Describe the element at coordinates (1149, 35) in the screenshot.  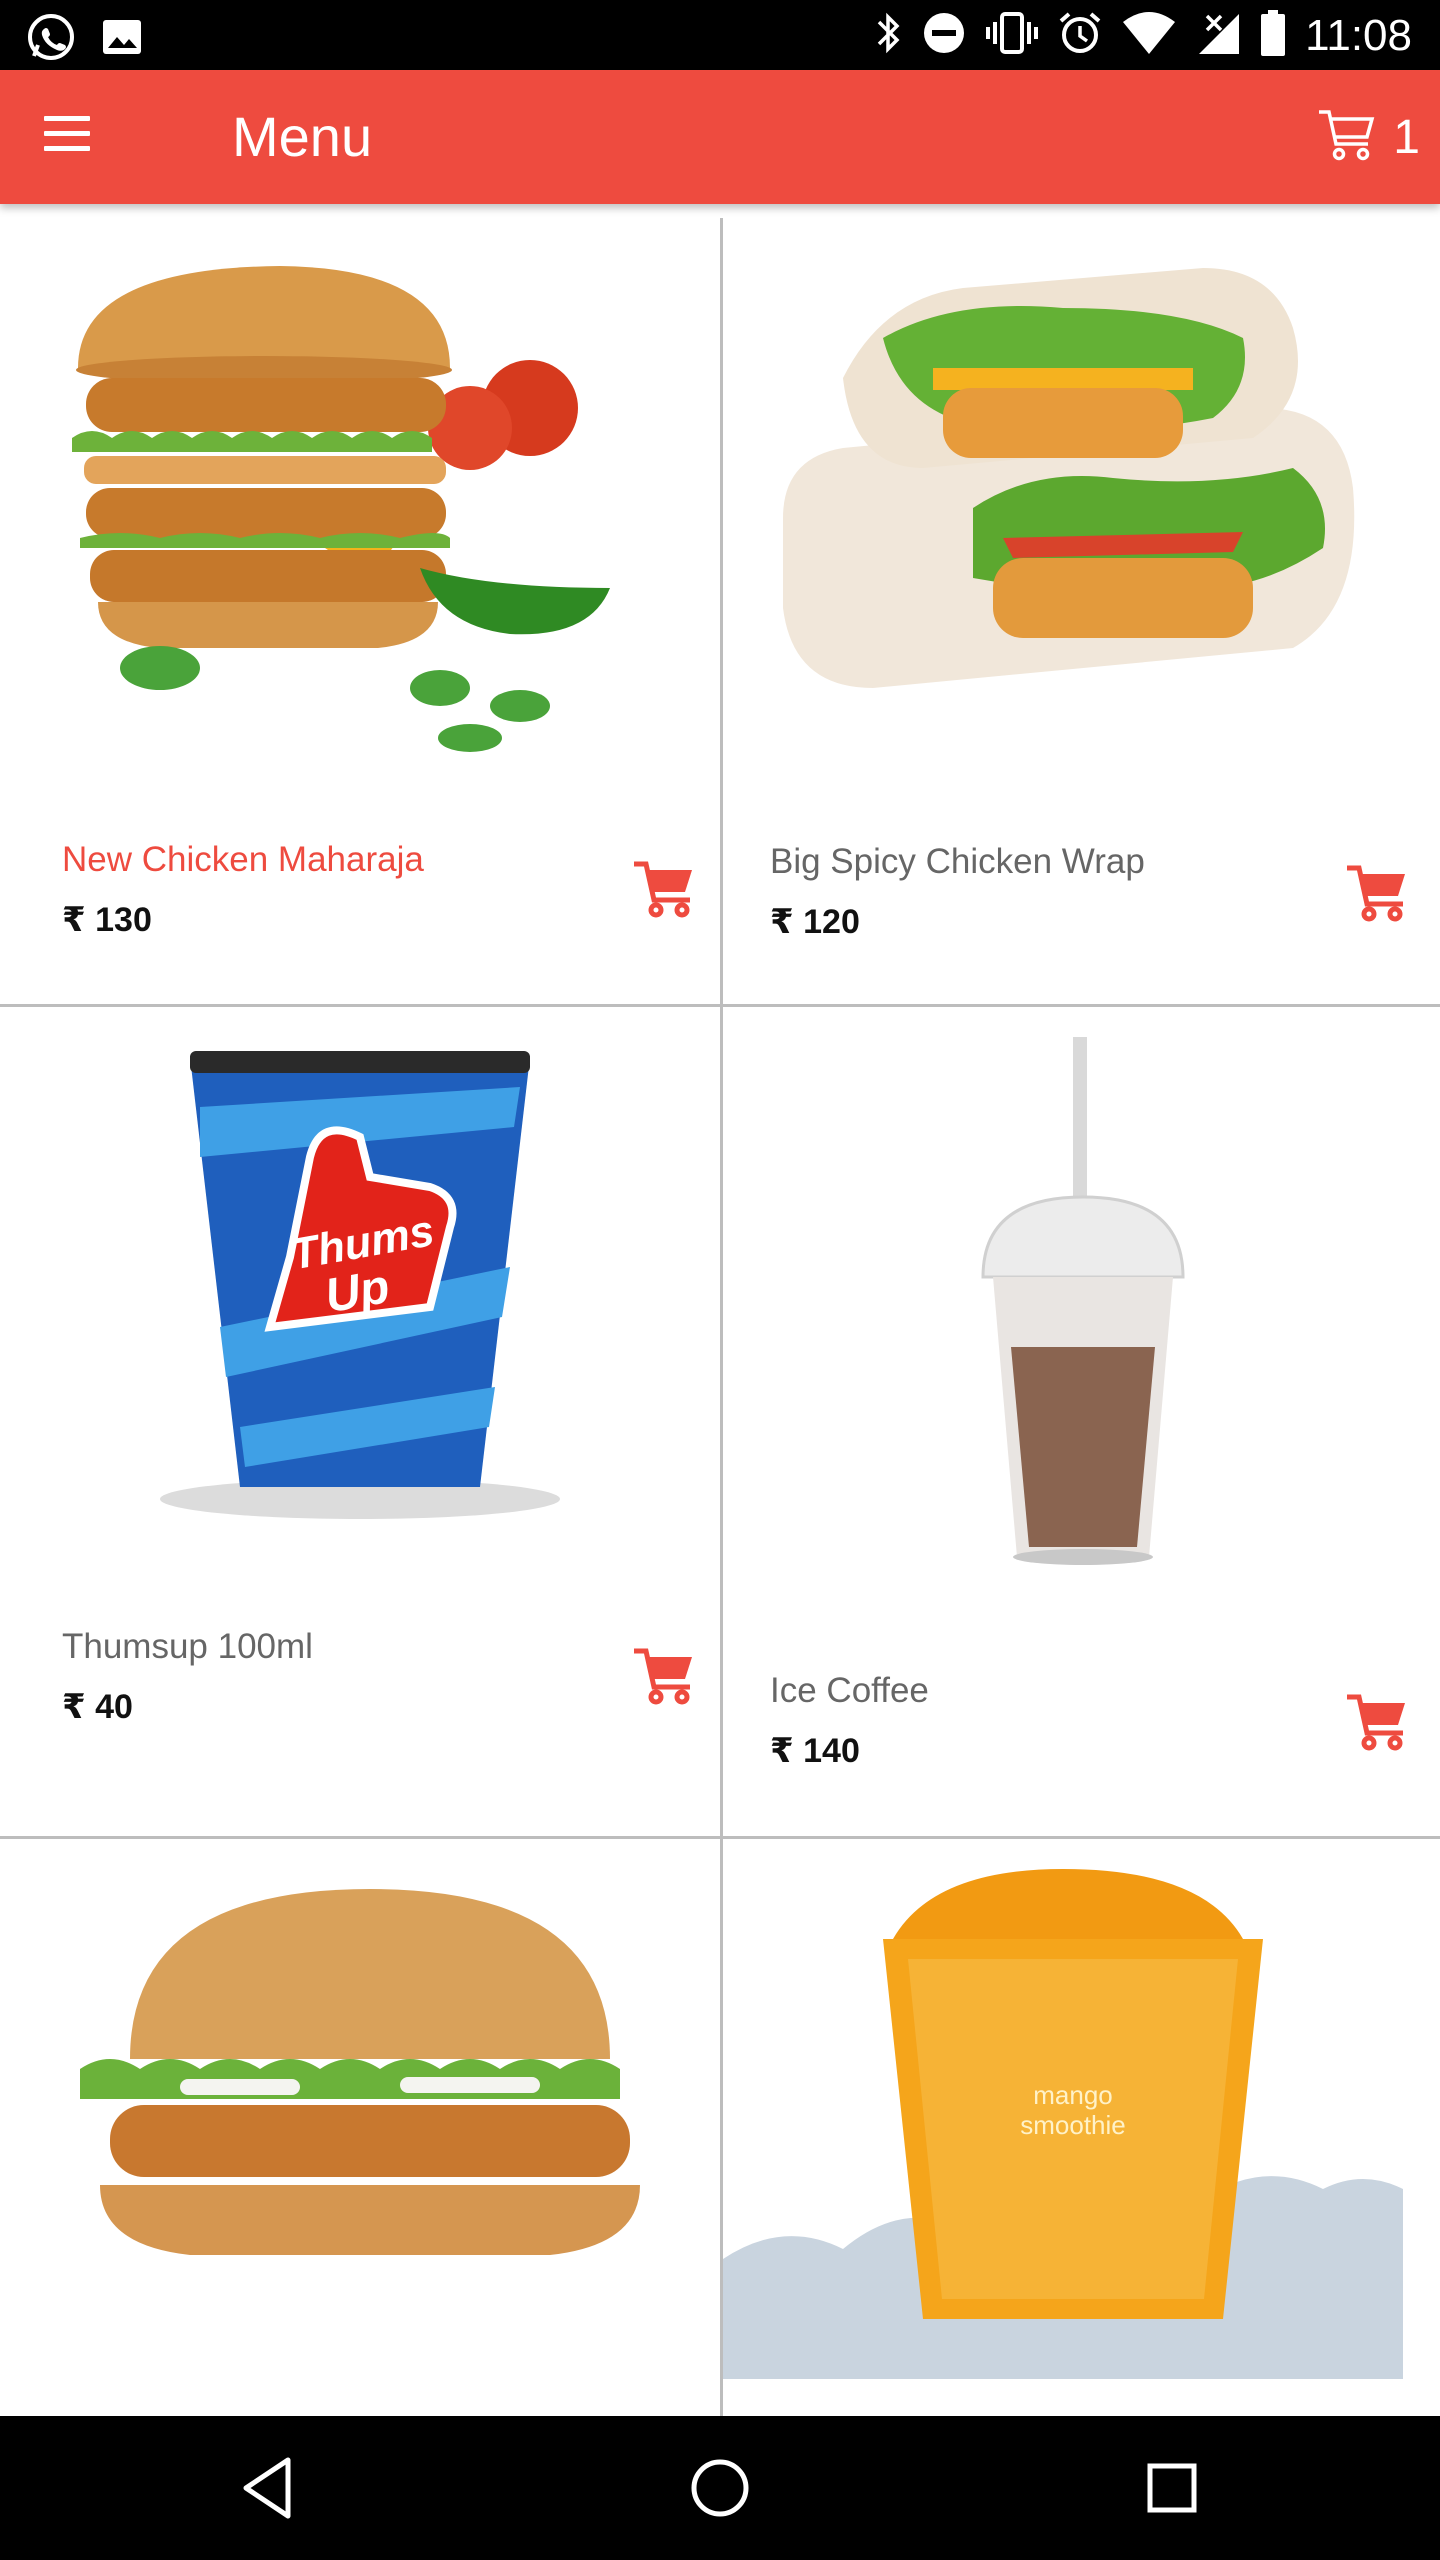
I see `wifi-icon` at that location.